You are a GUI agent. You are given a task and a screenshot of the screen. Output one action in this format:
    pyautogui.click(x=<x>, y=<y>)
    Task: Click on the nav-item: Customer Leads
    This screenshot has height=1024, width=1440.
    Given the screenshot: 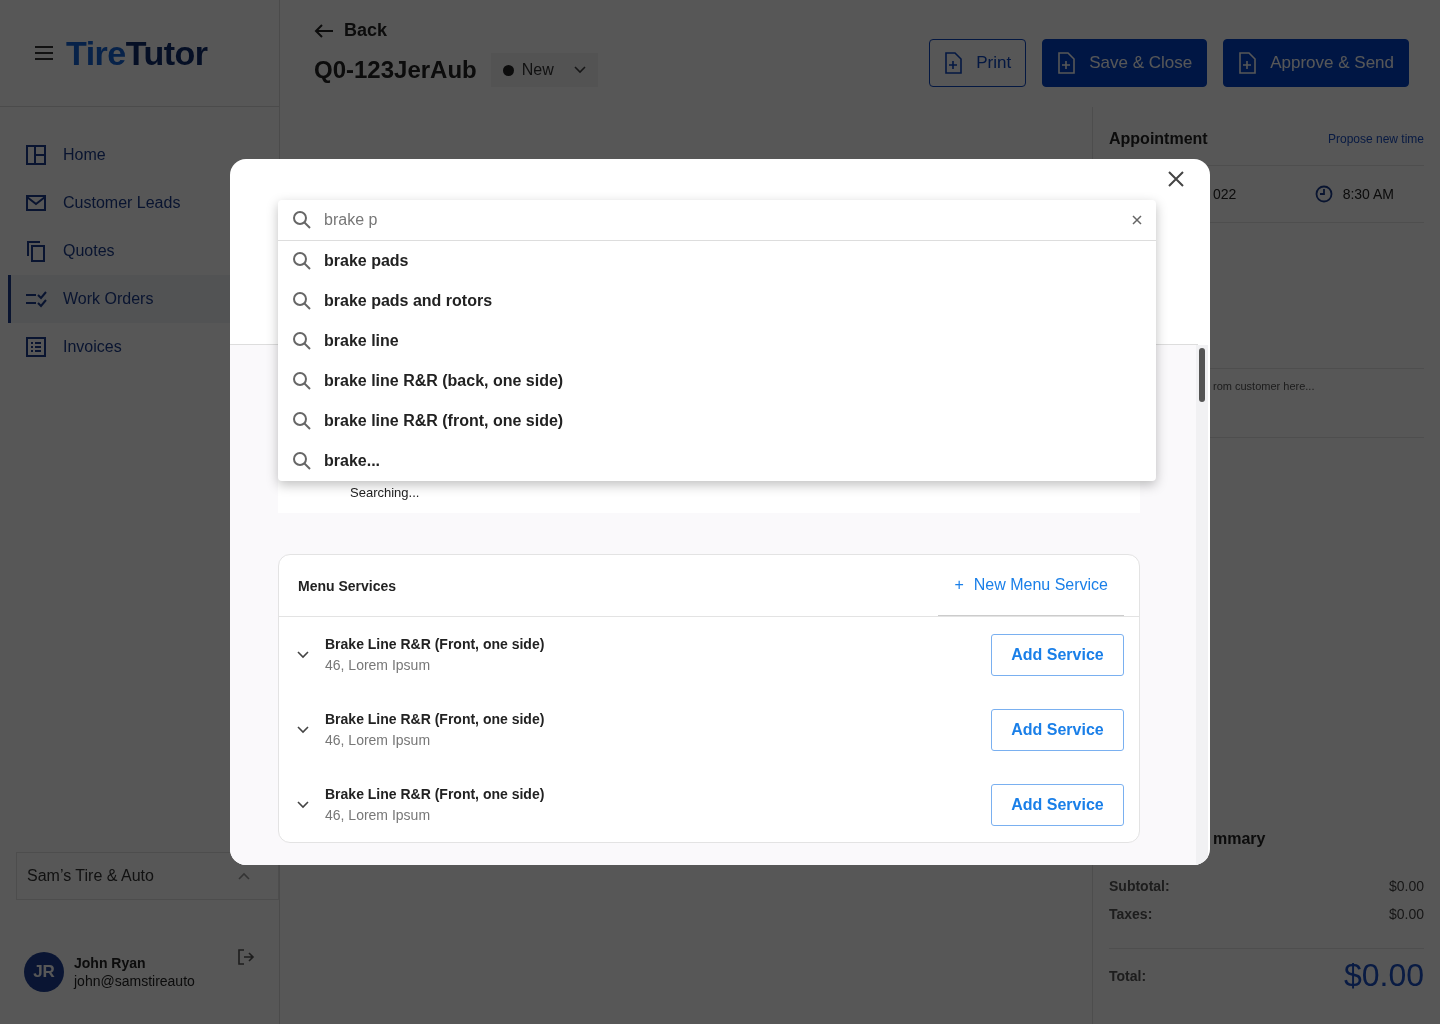 What is the action you would take?
    pyautogui.click(x=143, y=203)
    